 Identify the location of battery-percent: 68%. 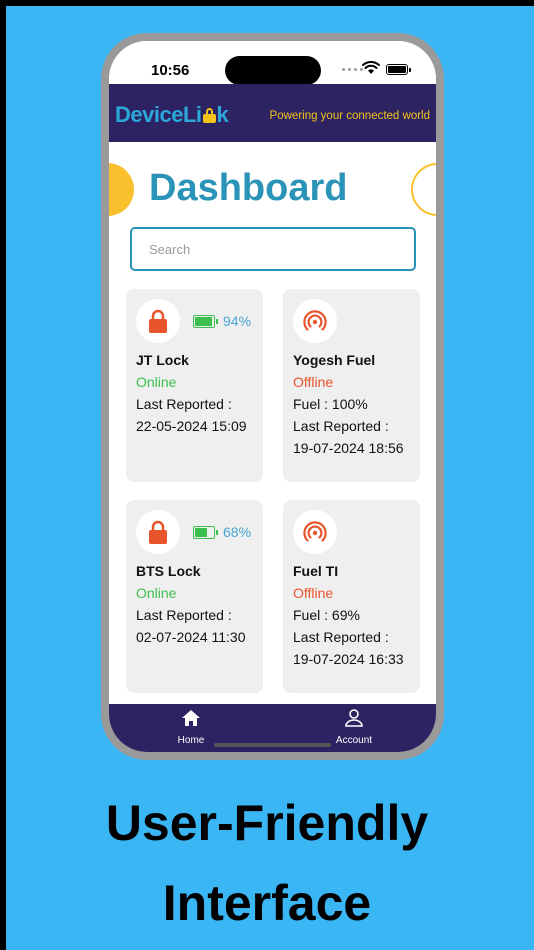
(237, 532).